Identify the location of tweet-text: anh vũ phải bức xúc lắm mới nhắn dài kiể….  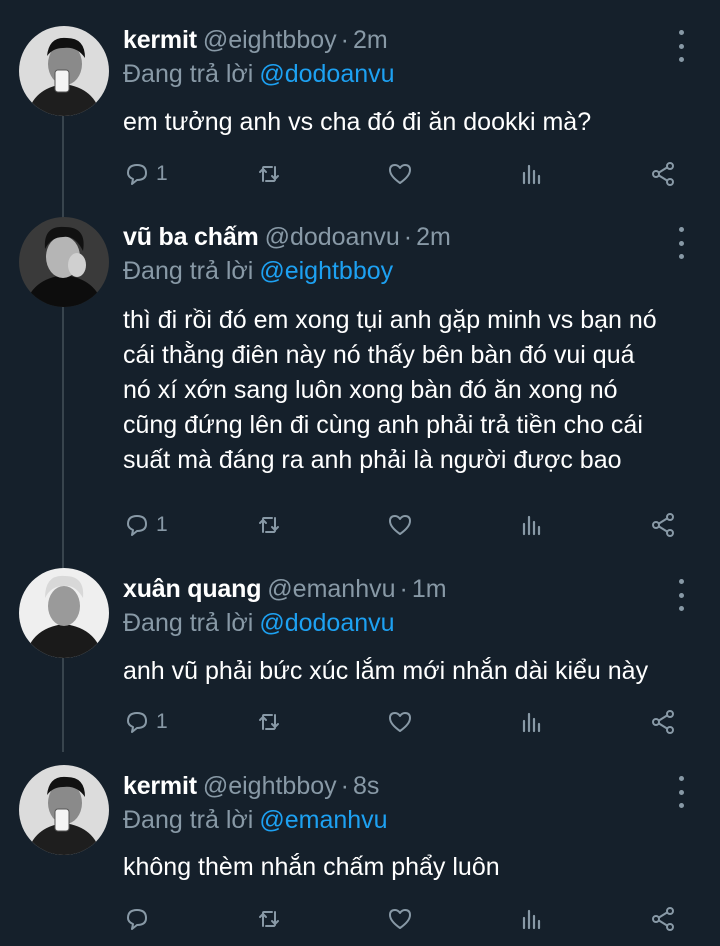
(413, 671).